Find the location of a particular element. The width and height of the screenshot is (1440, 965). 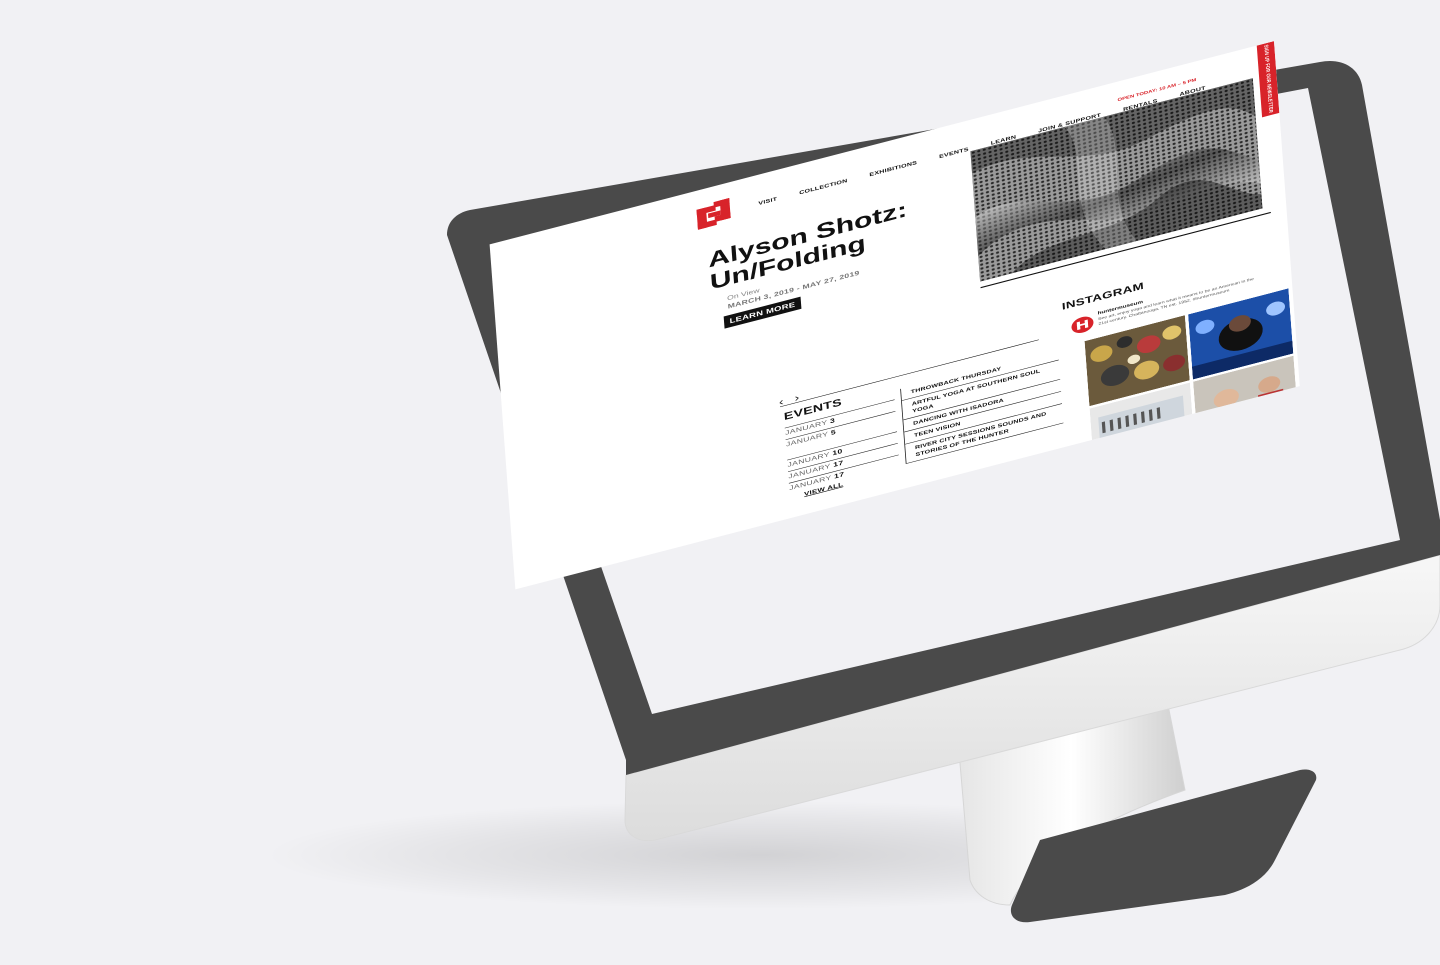

nav-exhibitions: EXHIBITIONS is located at coordinates (893, 169).